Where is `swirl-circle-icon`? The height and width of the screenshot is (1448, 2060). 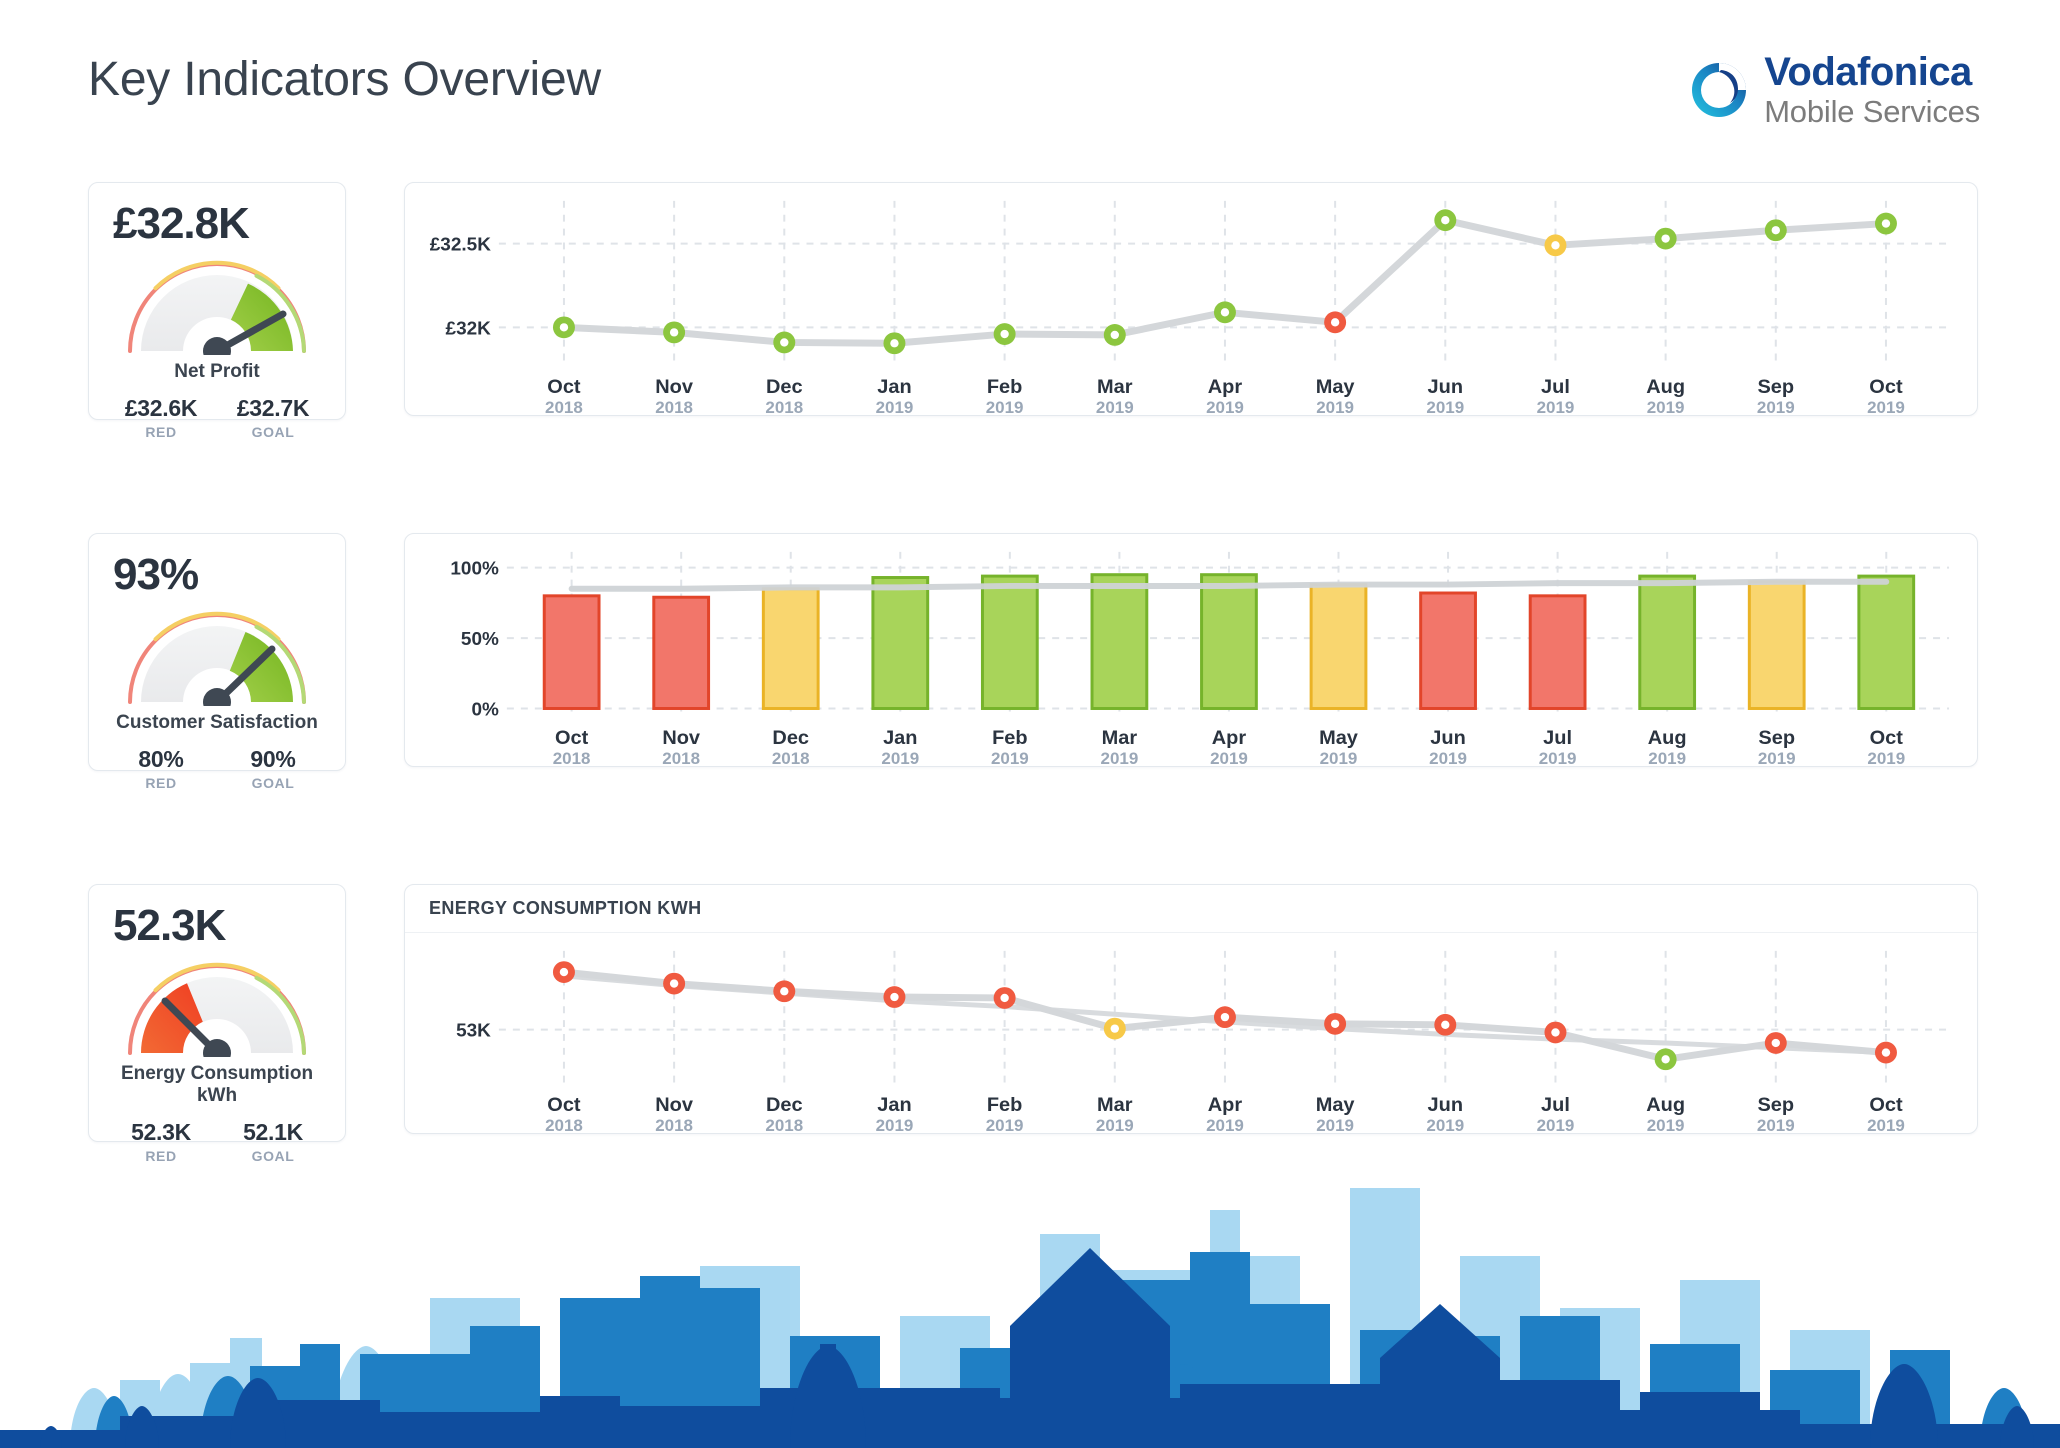 swirl-circle-icon is located at coordinates (1719, 90).